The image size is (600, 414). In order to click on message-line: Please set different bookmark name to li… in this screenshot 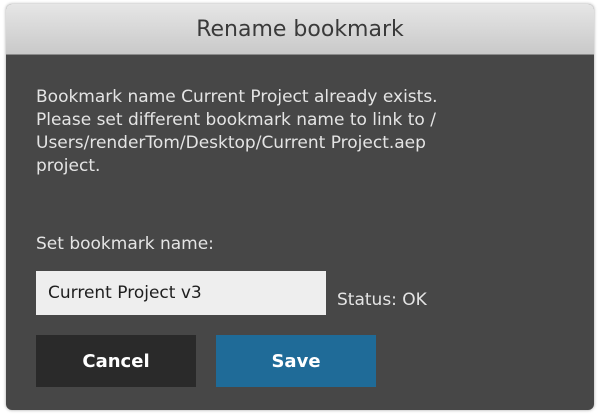, I will do `click(236, 120)`.